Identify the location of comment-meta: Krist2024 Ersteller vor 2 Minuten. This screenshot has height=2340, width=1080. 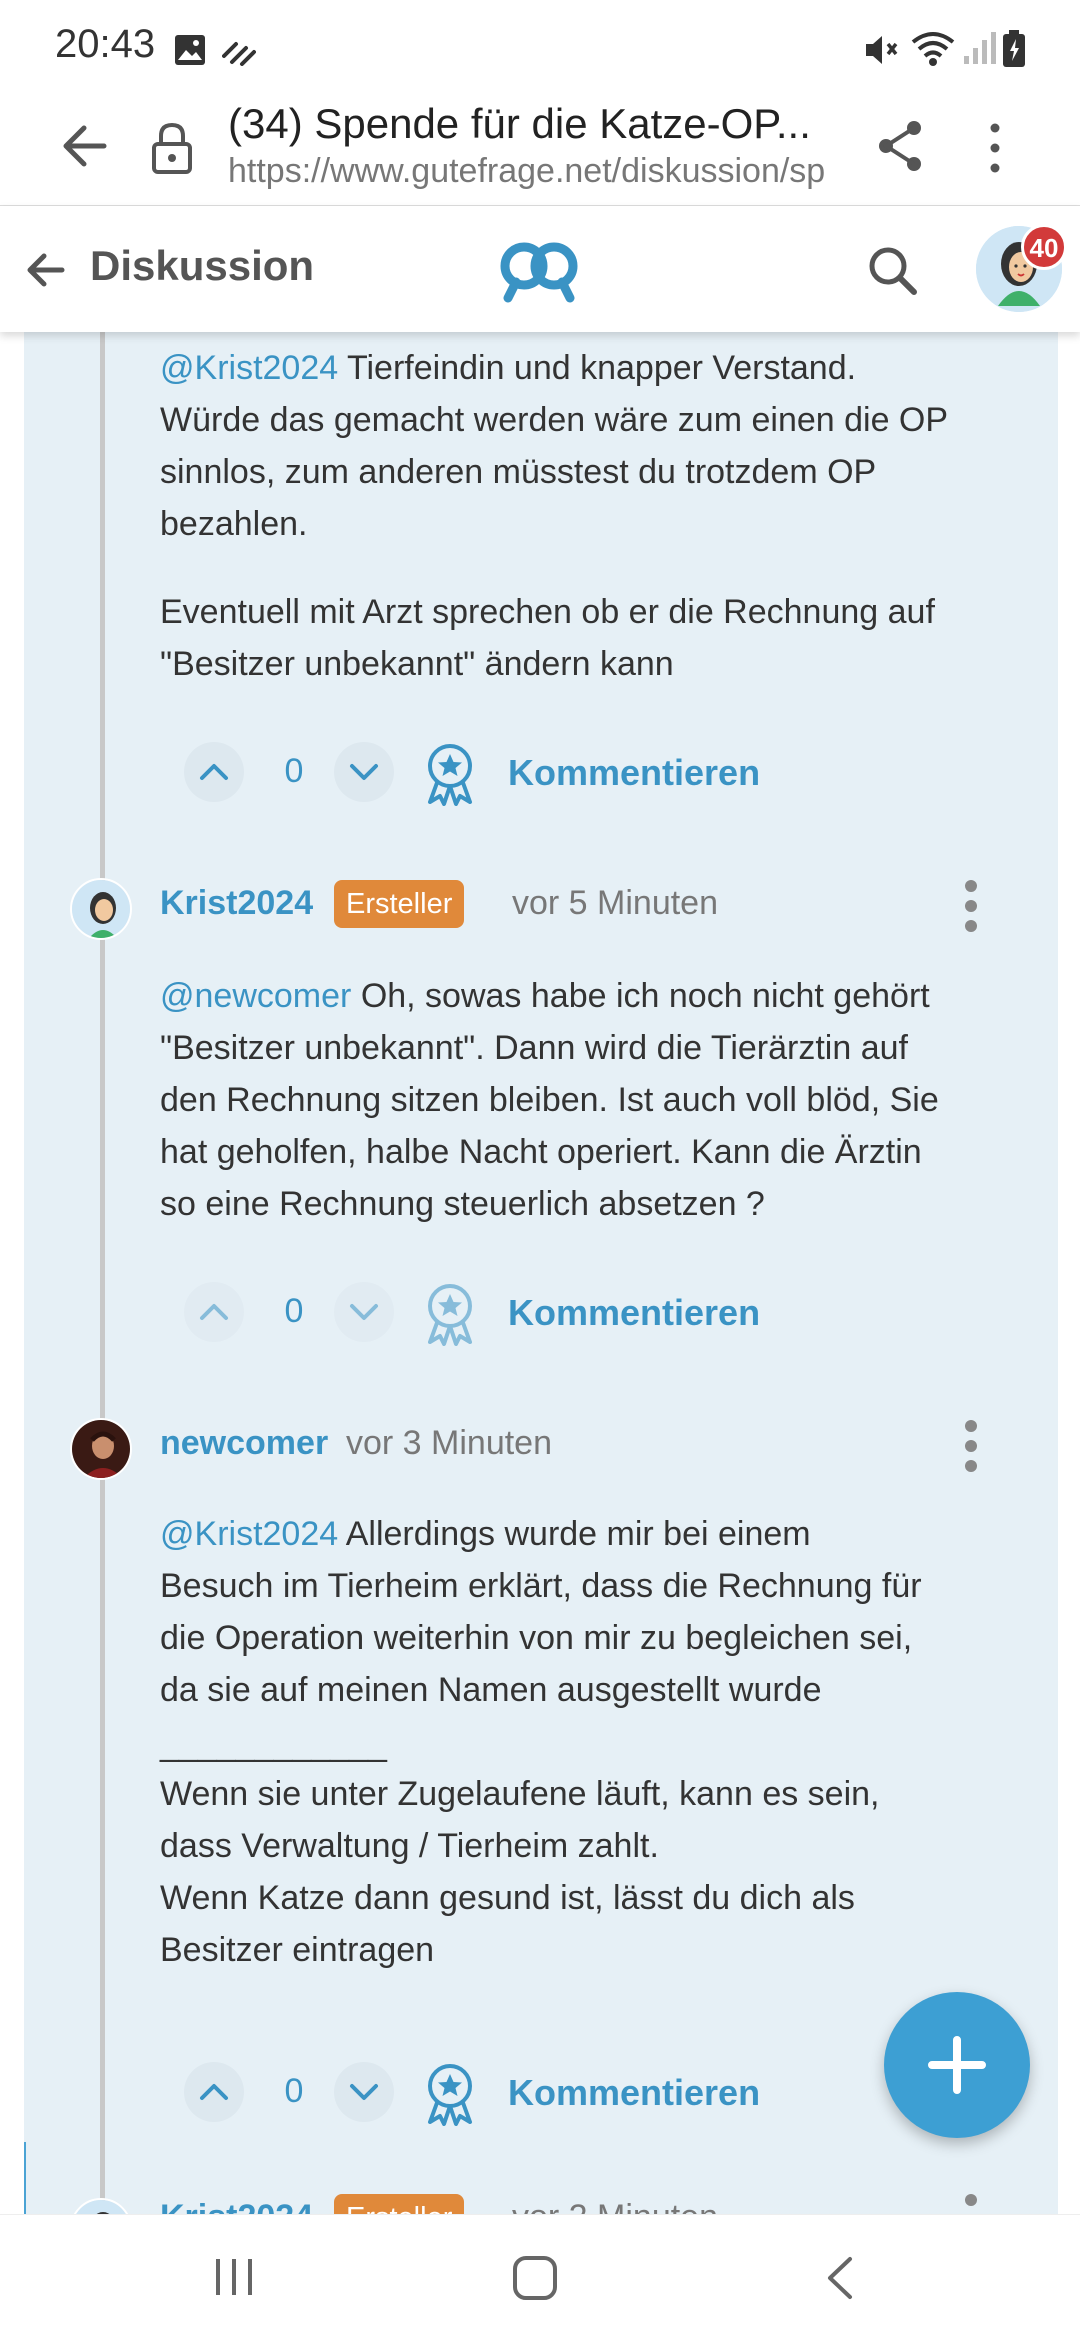
(560, 2204).